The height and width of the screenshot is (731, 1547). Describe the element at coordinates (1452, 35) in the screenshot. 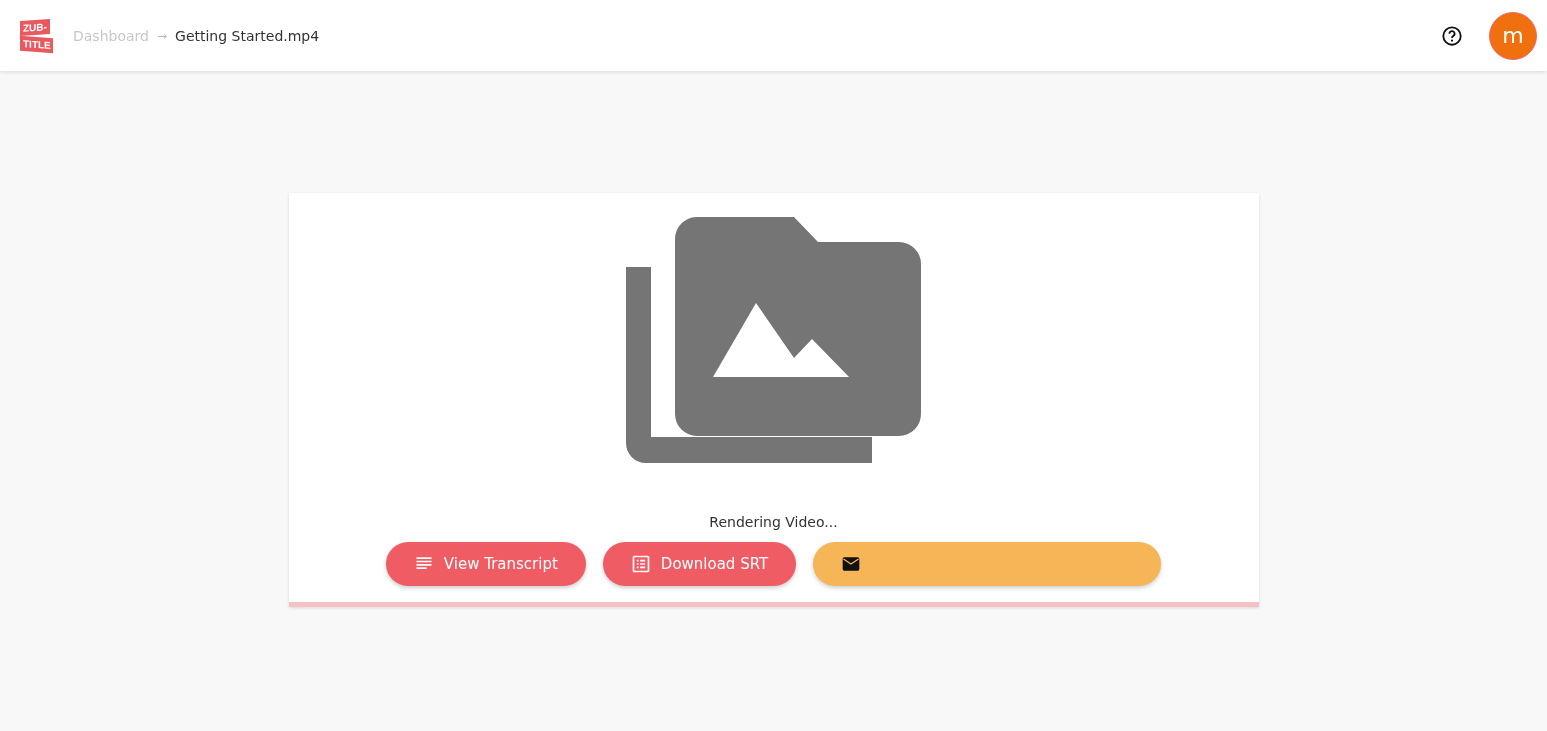

I see `help-icon` at that location.